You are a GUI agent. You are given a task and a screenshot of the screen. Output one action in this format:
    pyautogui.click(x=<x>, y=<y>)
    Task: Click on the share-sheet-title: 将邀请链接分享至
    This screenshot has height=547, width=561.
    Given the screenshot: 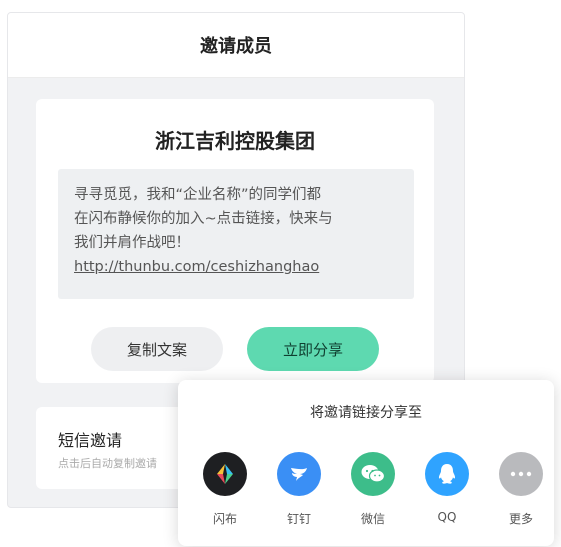 What is the action you would take?
    pyautogui.click(x=366, y=413)
    